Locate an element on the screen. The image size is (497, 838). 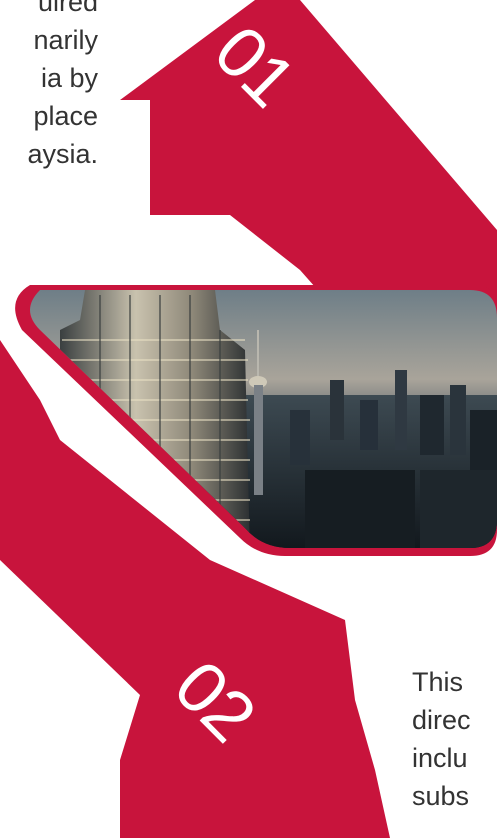
top-paragraph: uired narily ia by place aysia. is located at coordinates (49, 86).